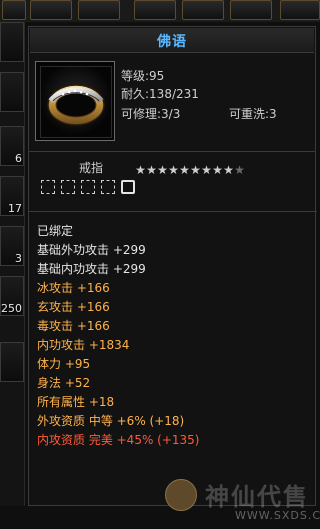 This screenshot has height=529, width=320. I want to click on quickbar-count: 250, so click(11, 308).